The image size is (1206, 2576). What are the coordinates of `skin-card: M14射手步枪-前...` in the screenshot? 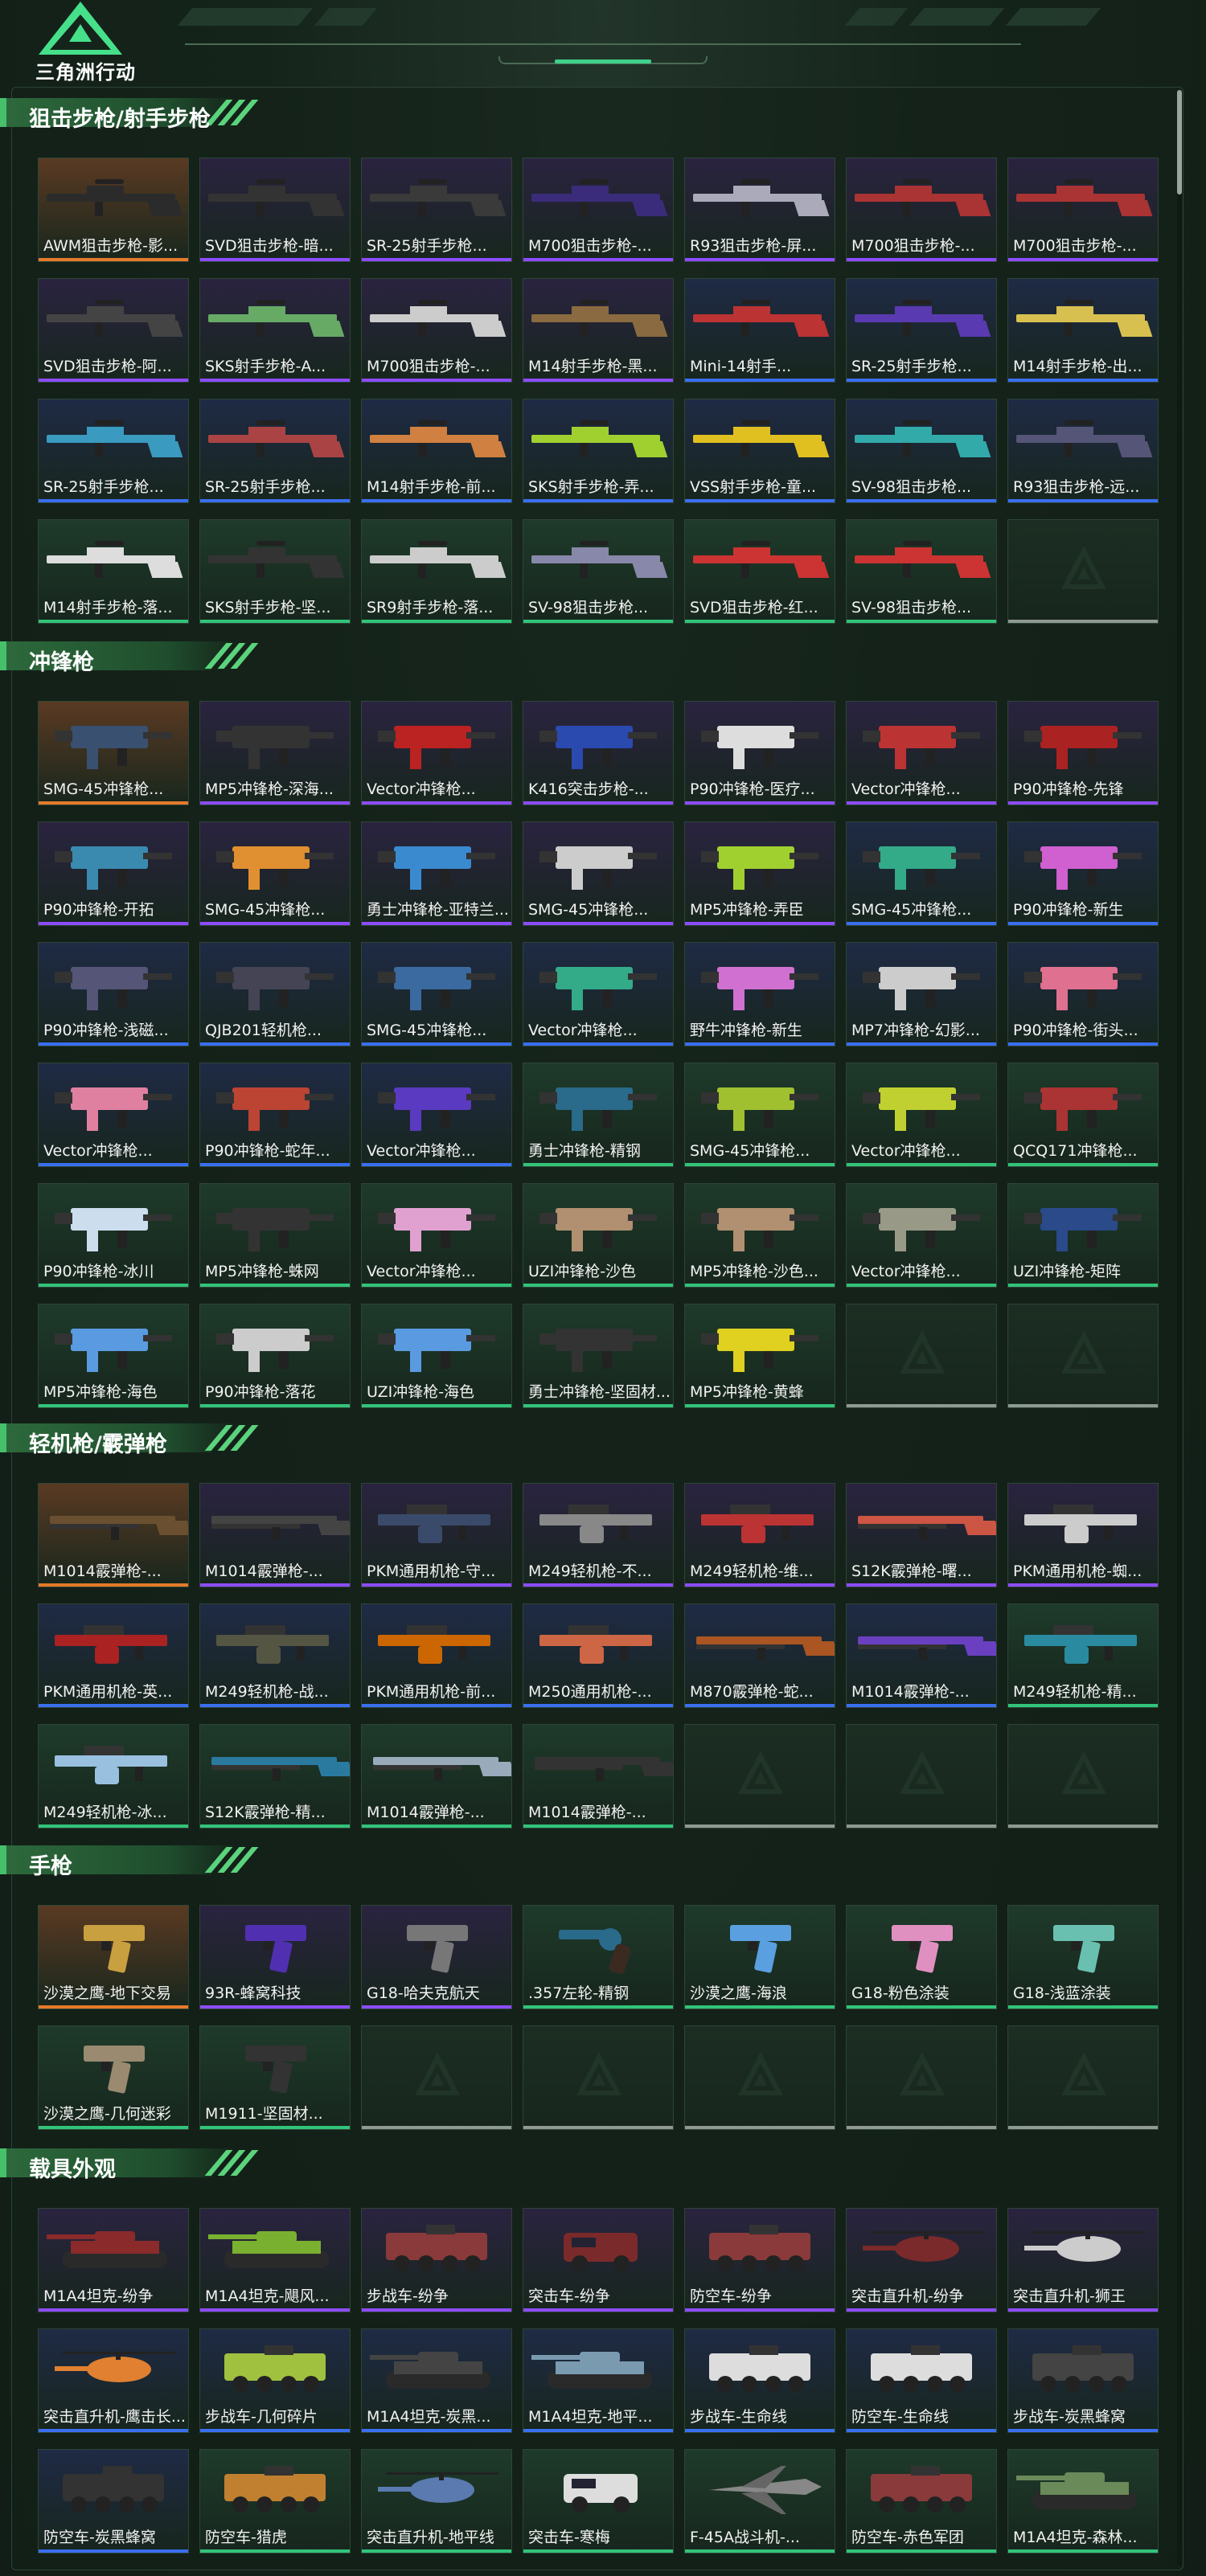 It's located at (436, 451).